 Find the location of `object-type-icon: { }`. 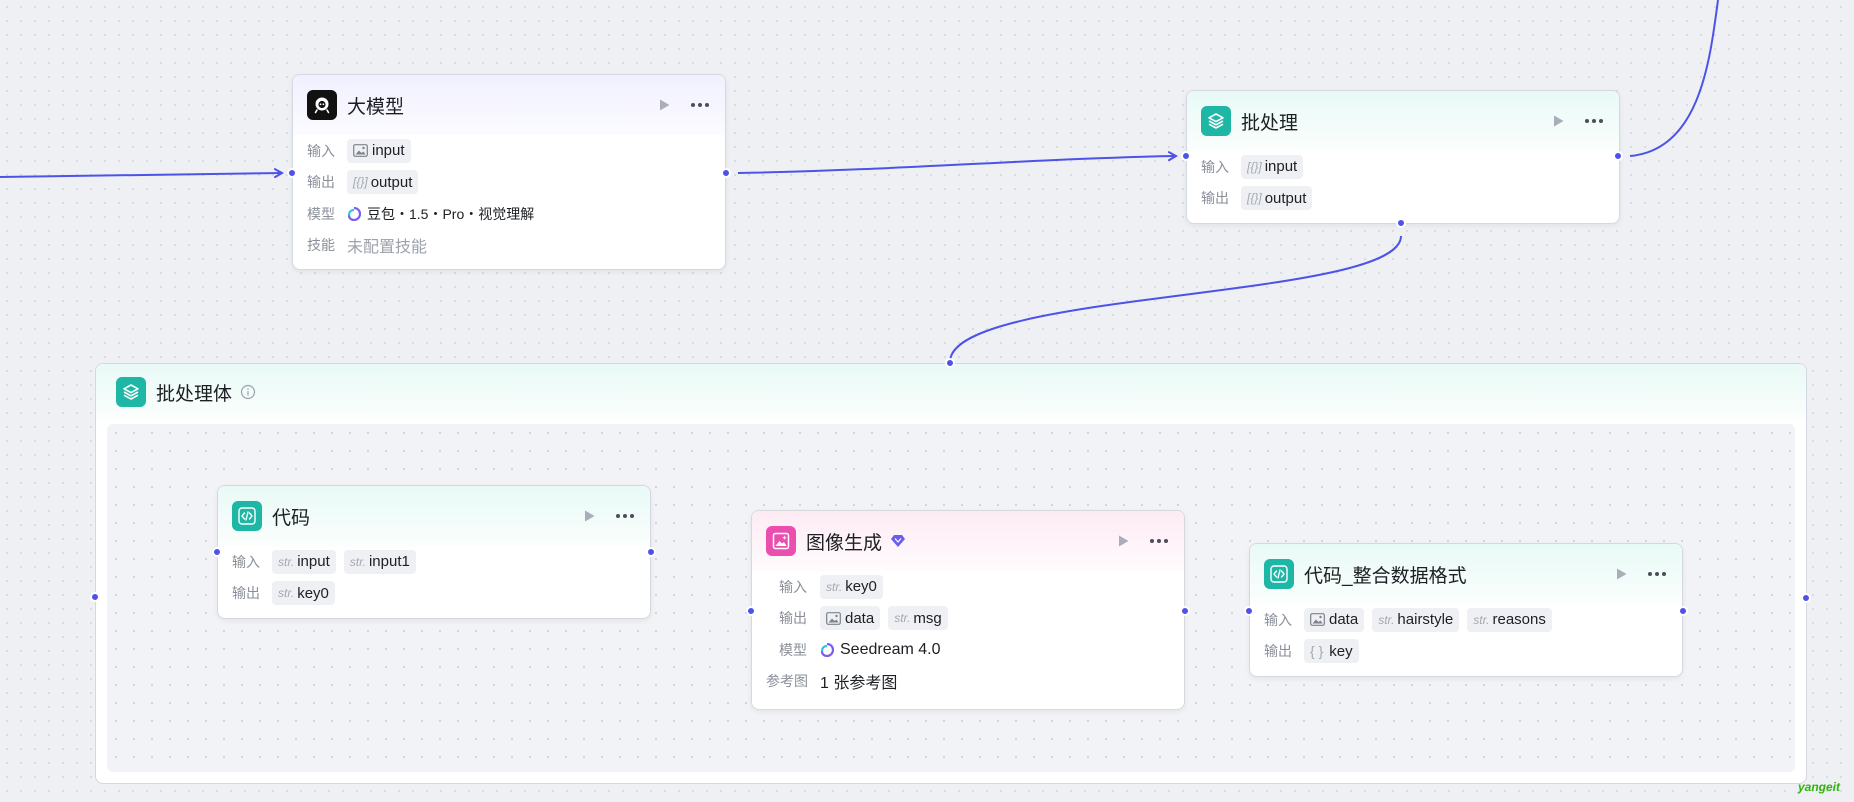

object-type-icon: { } is located at coordinates (1317, 651).